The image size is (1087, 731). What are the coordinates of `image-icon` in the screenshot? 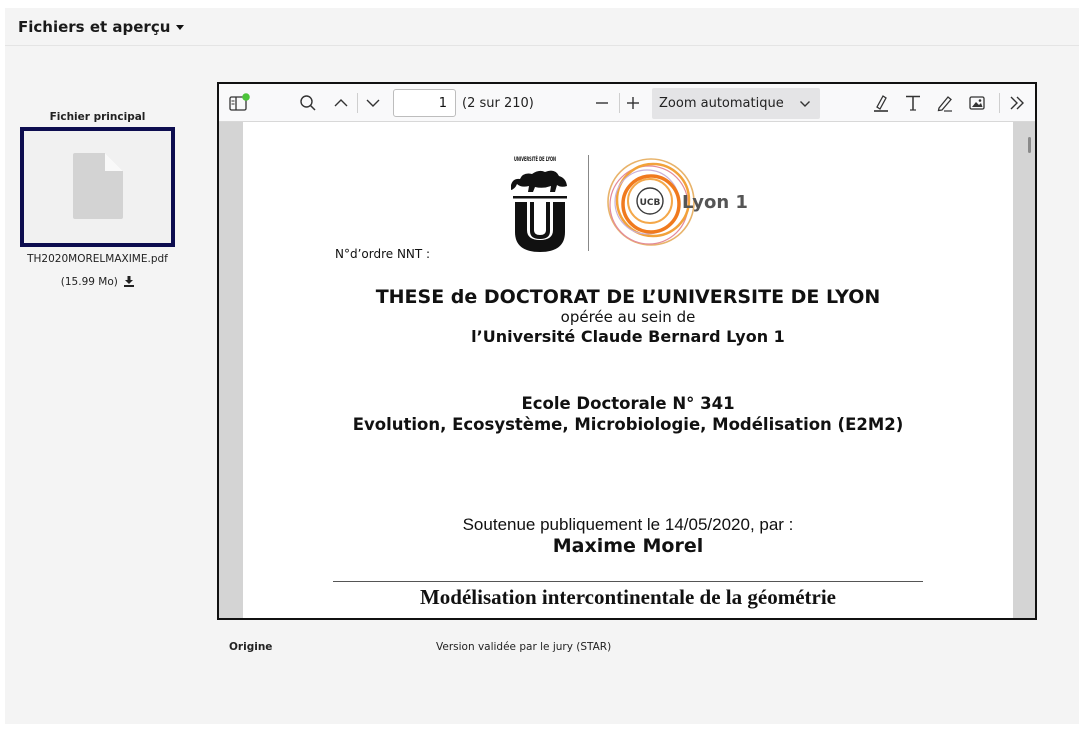 It's located at (977, 103).